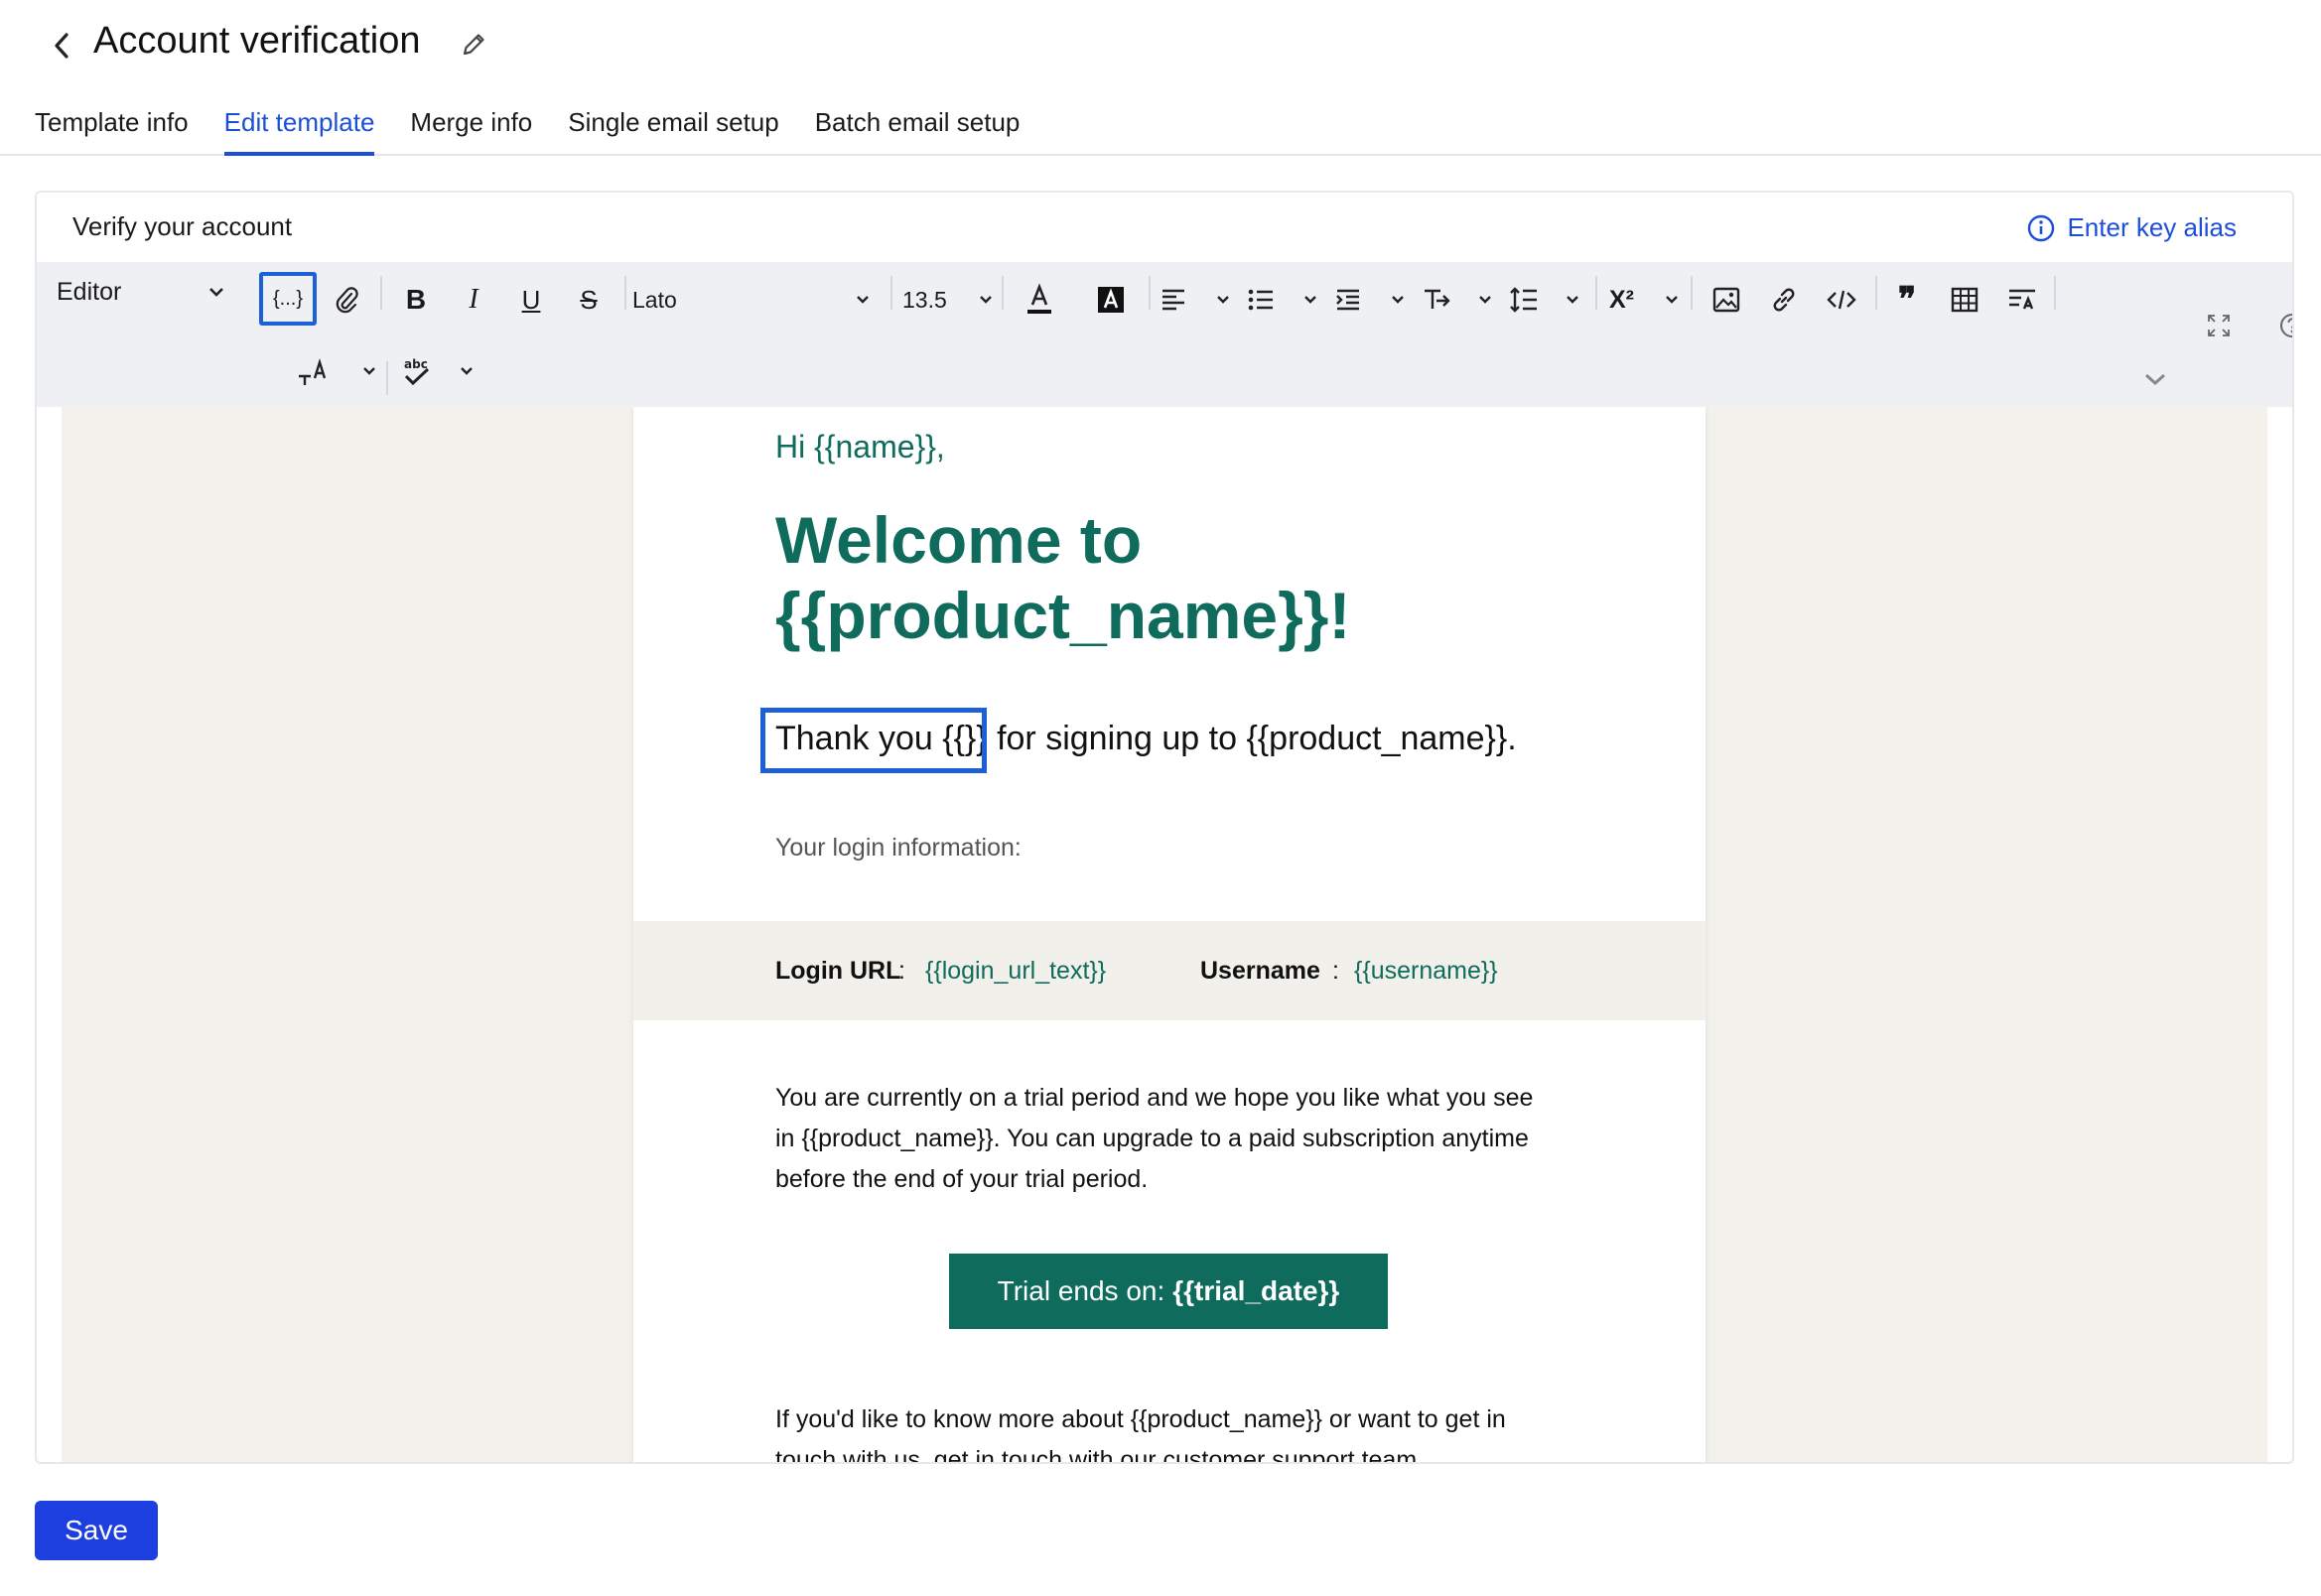 This screenshot has height=1596, width=2321. Describe the element at coordinates (1726, 300) in the screenshot. I see `insert-image-icon` at that location.